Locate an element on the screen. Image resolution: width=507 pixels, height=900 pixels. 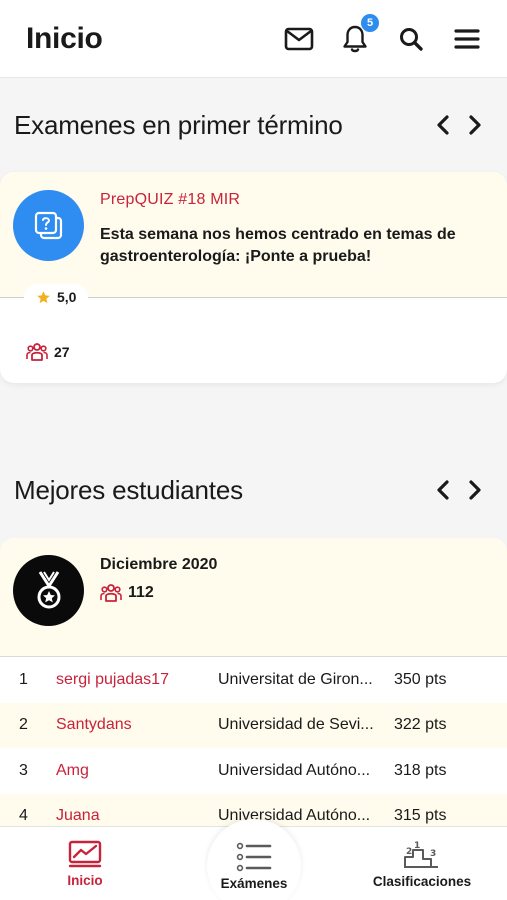
medal-avatar is located at coordinates (48, 590).